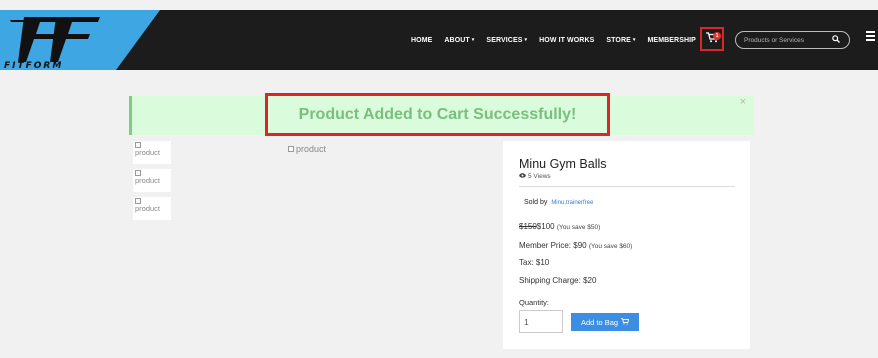 Image resolution: width=878 pixels, height=358 pixels. Describe the element at coordinates (625, 322) in the screenshot. I see `cart-icon` at that location.